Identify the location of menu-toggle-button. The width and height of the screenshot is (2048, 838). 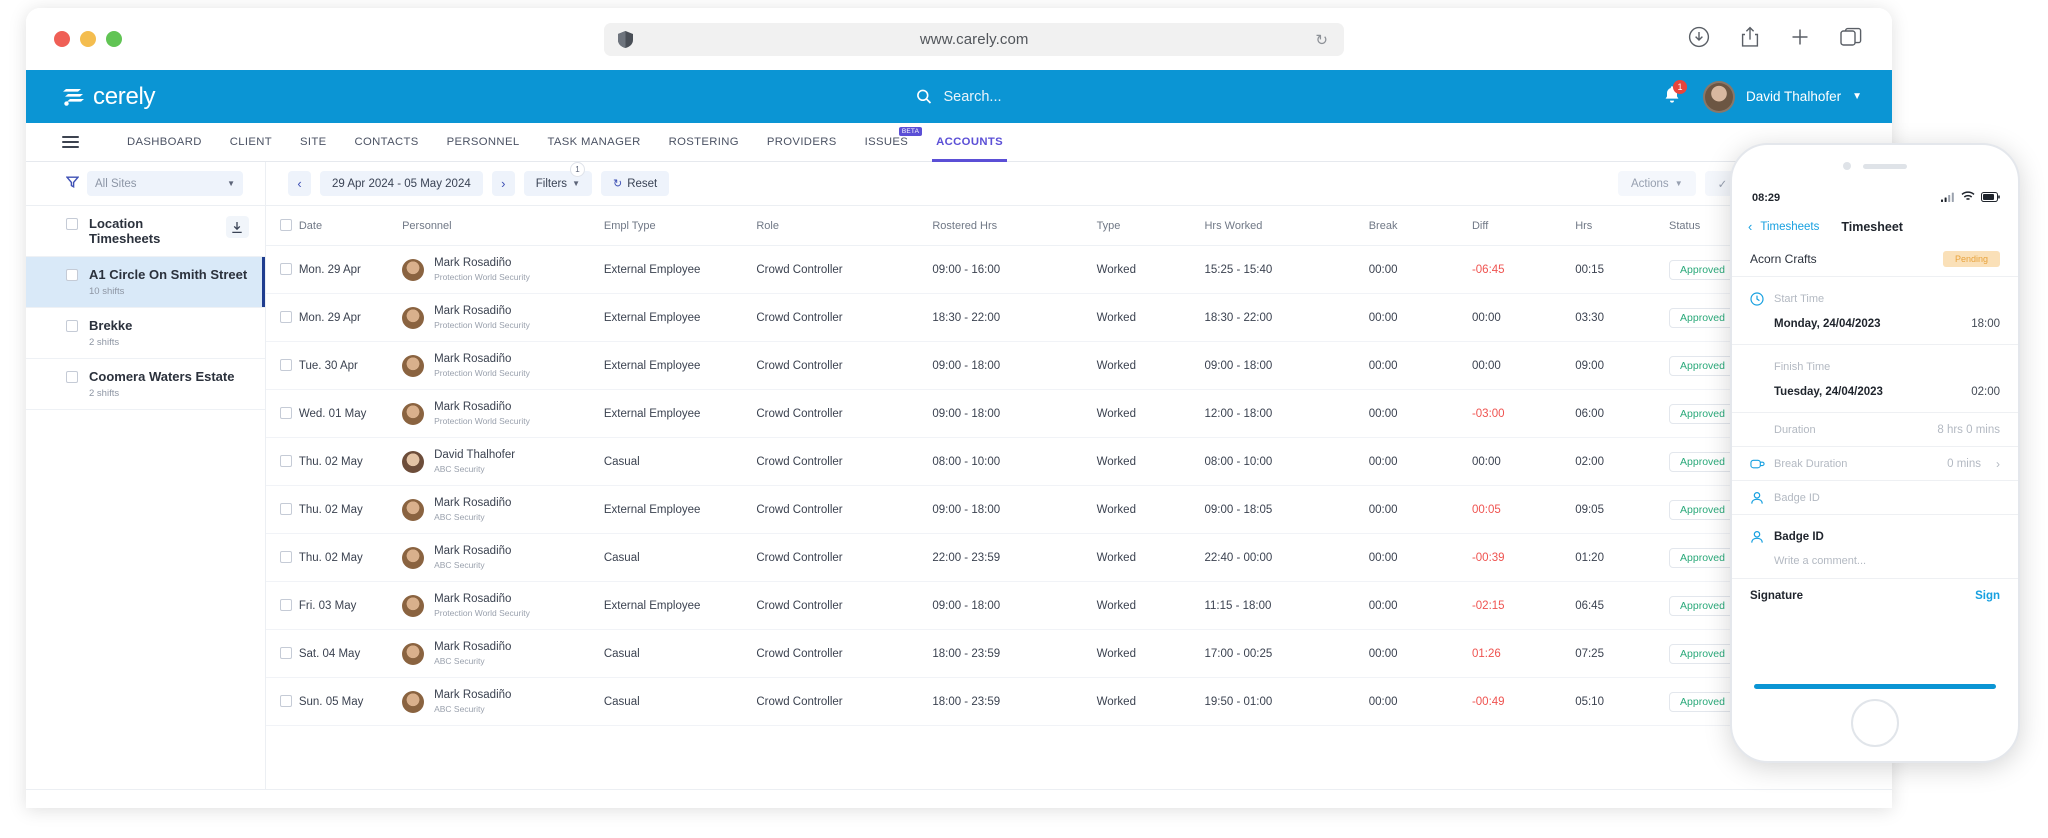
(70, 142).